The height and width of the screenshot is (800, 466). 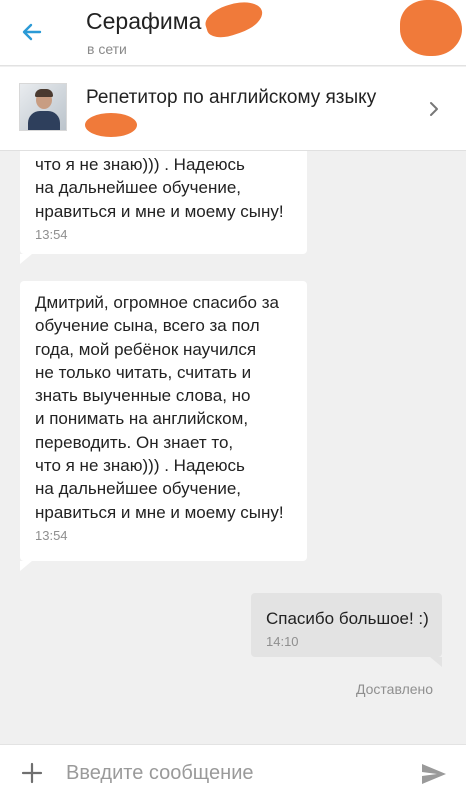 I want to click on message-time: 14:10, so click(x=282, y=642).